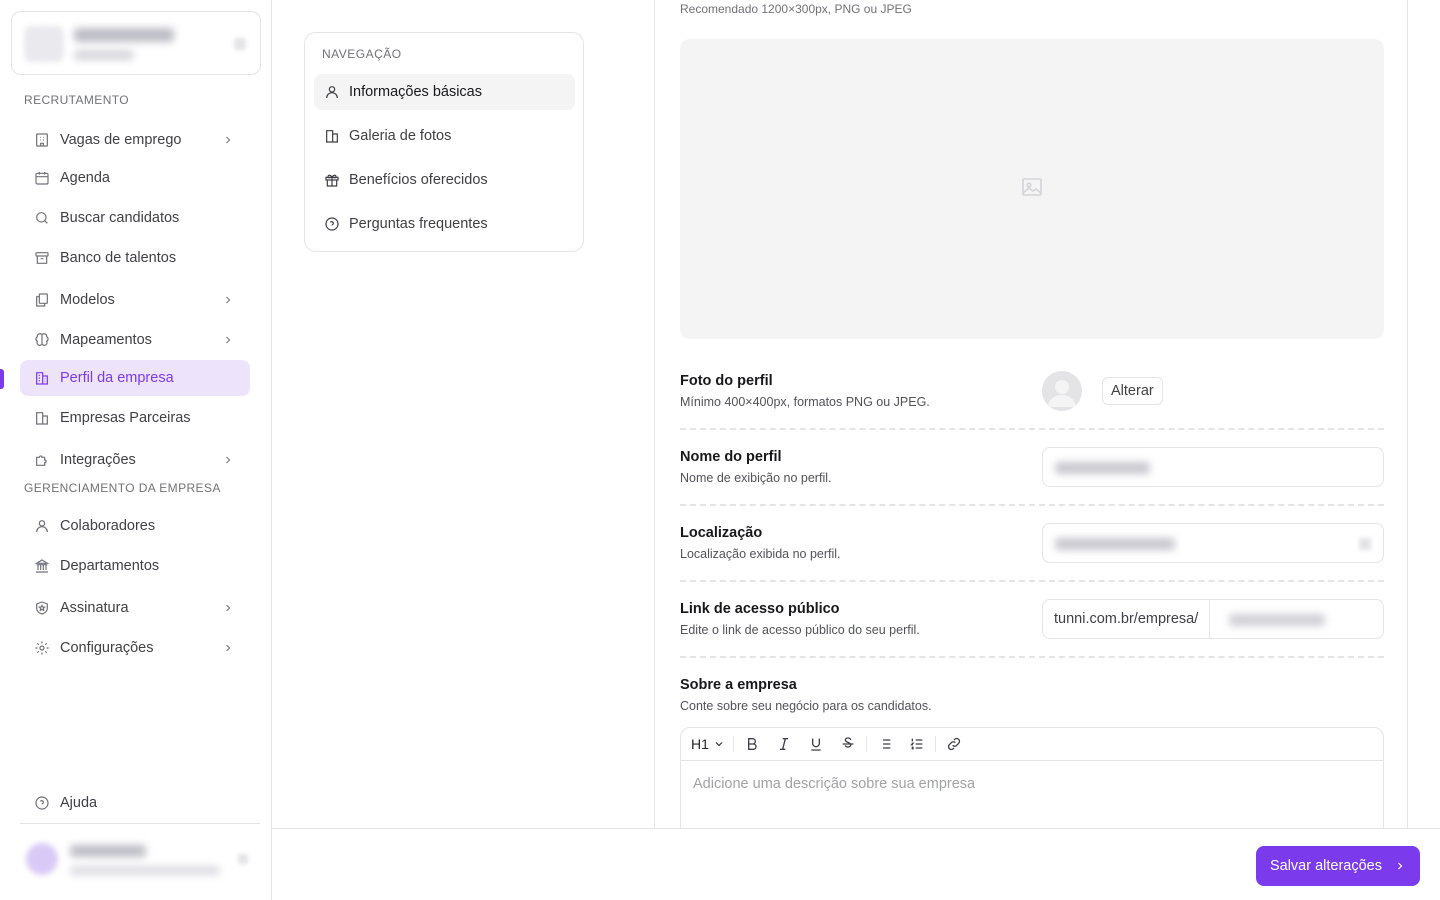 The image size is (1440, 900). What do you see at coordinates (1325, 866) in the screenshot?
I see `save-button-label: Salvar alterações` at bounding box center [1325, 866].